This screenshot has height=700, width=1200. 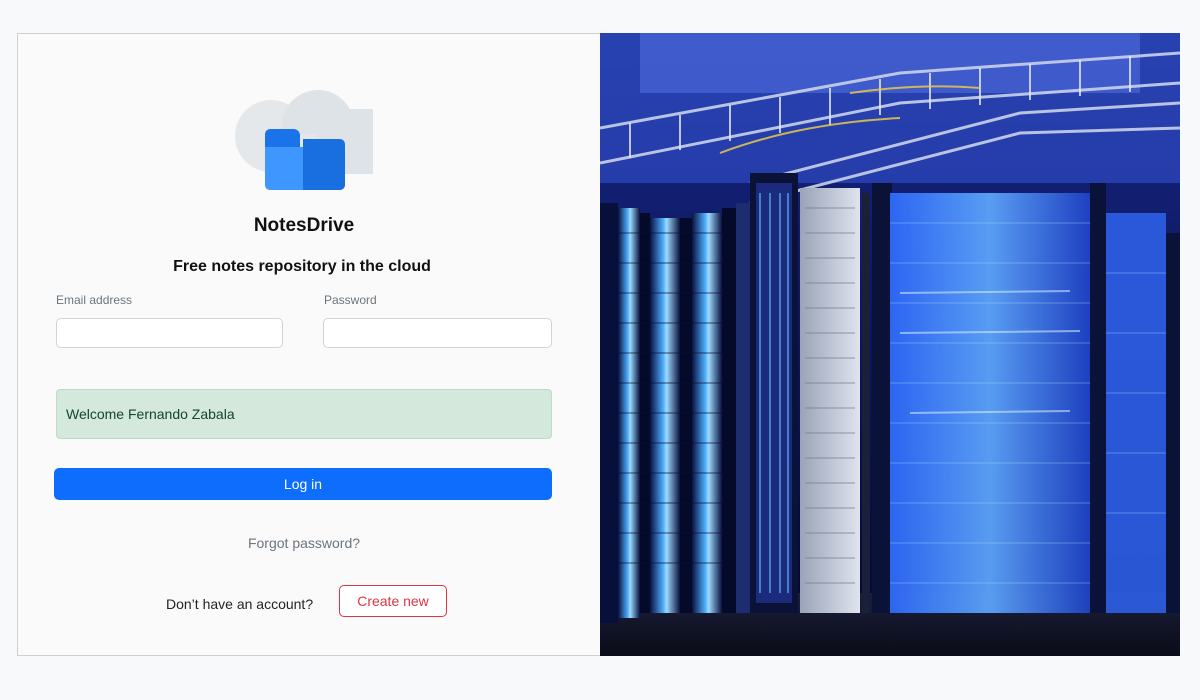 What do you see at coordinates (304, 140) in the screenshot?
I see `cloud-folder-icon` at bounding box center [304, 140].